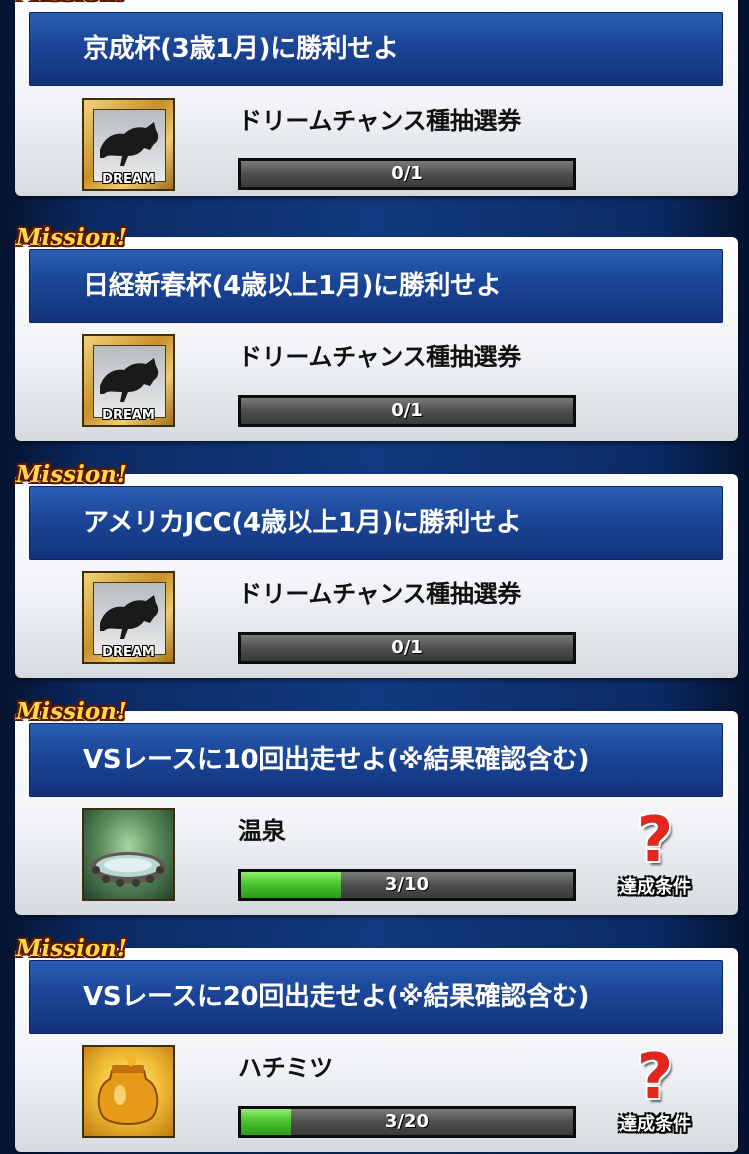 The width and height of the screenshot is (749, 1154). I want to click on mission-banner: 京成杯(3歳1月)に勝利せよ, so click(376, 49).